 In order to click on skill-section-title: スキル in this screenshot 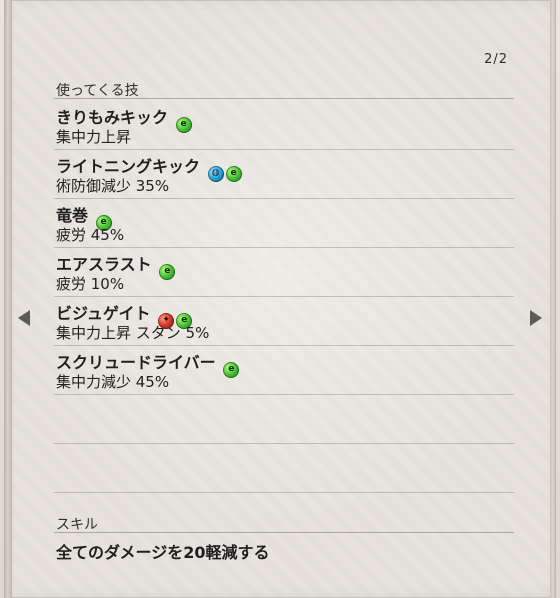, I will do `click(77, 525)`.